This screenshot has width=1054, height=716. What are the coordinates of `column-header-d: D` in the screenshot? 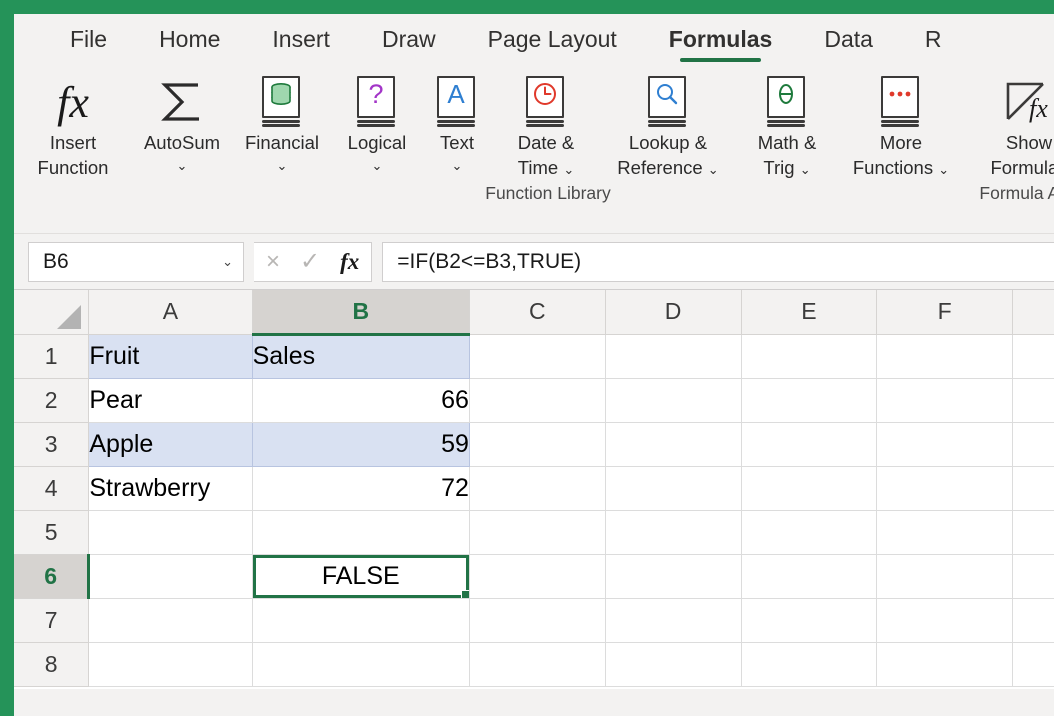 It's located at (673, 312).